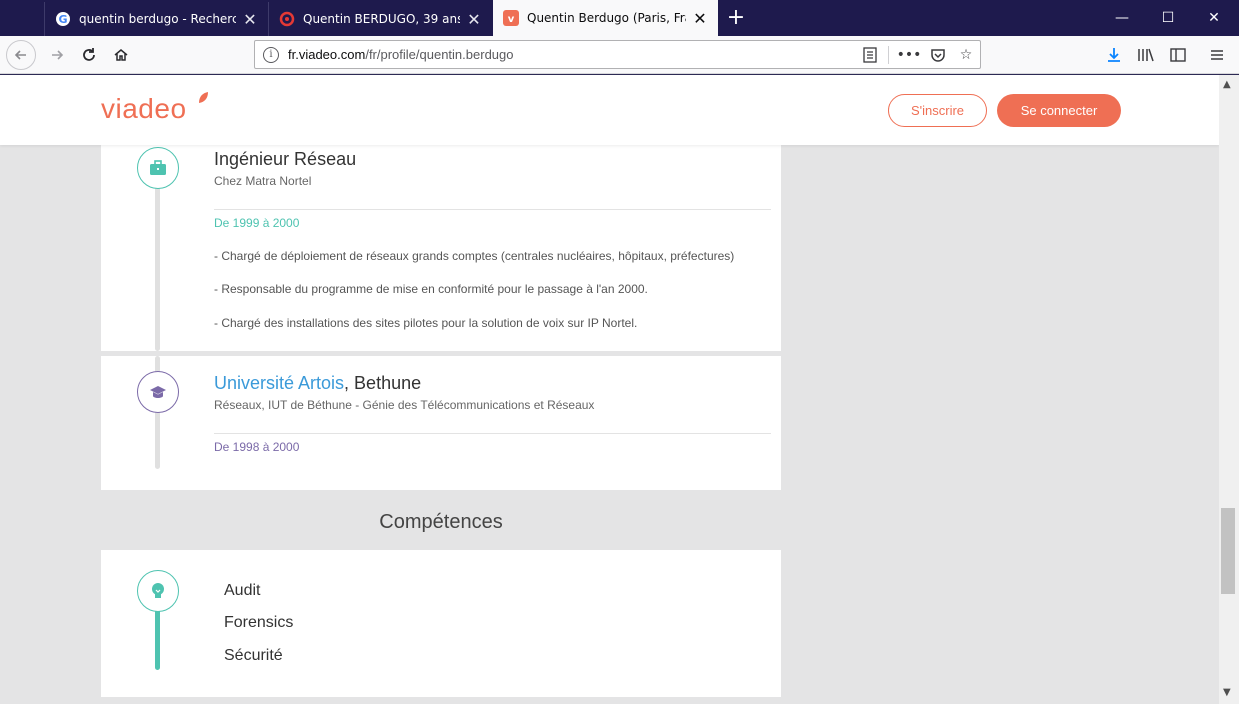  I want to click on arrow-left-icon, so click(20, 55).